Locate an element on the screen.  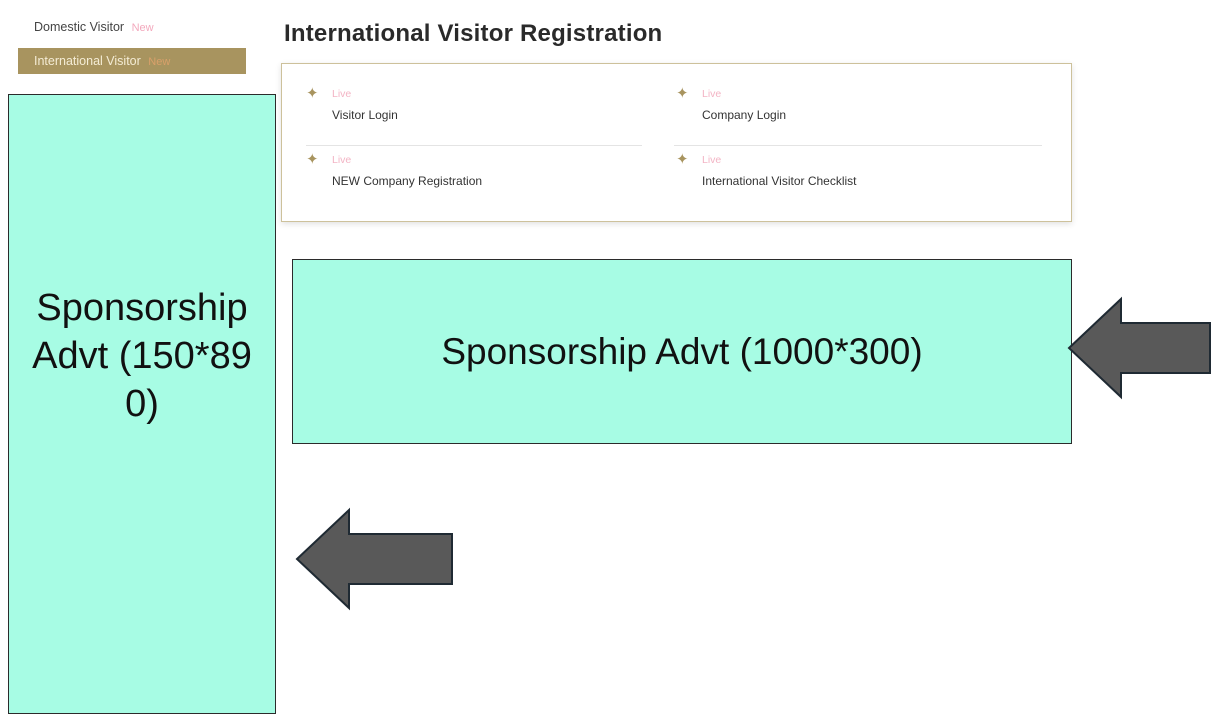
link-label: Visitor Login is located at coordinates (365, 115).